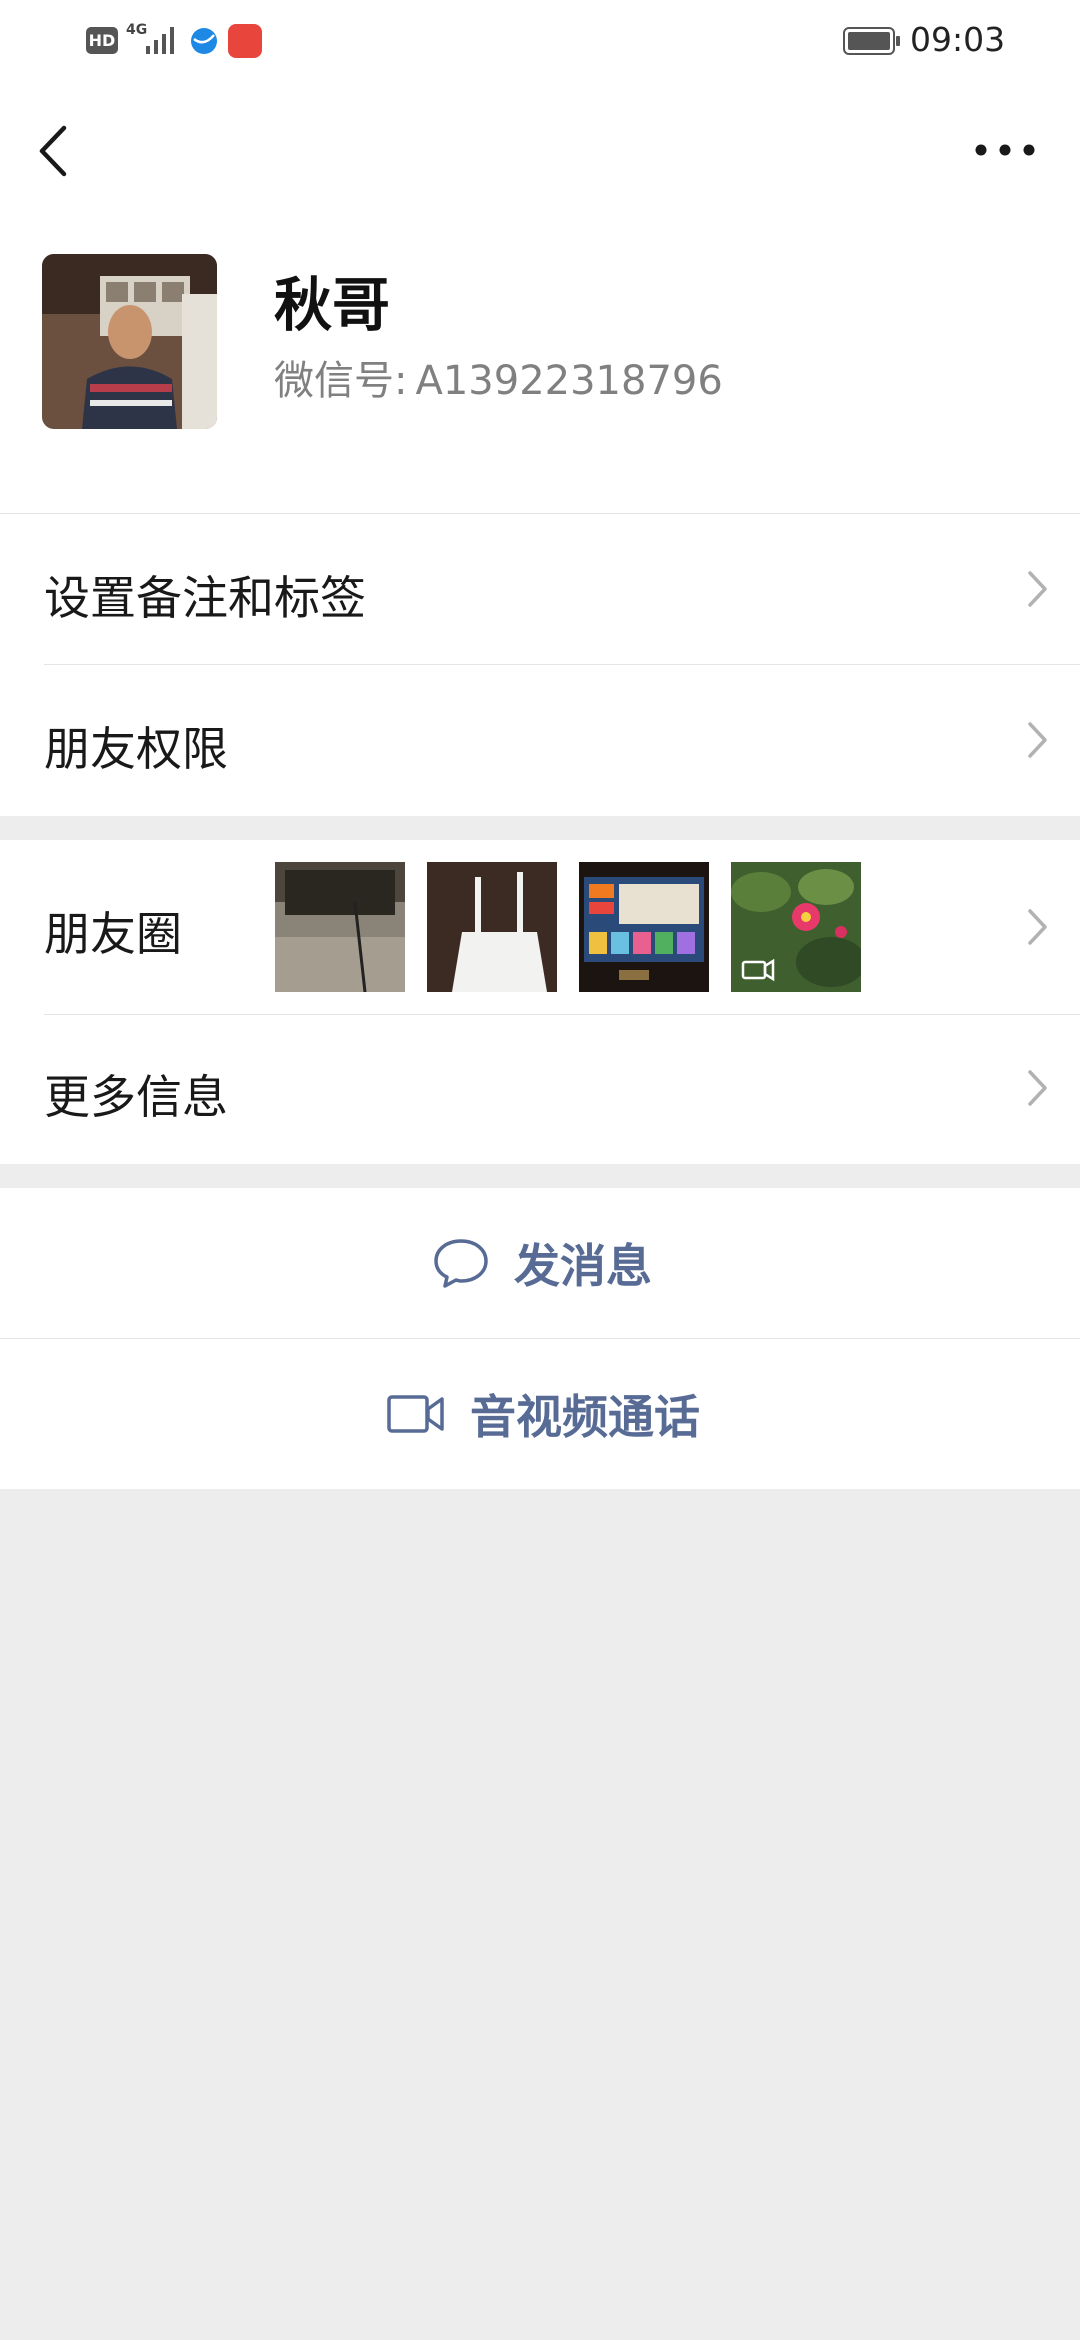 The width and height of the screenshot is (1080, 2340). I want to click on send-message-button: 发消息, so click(540, 1263).